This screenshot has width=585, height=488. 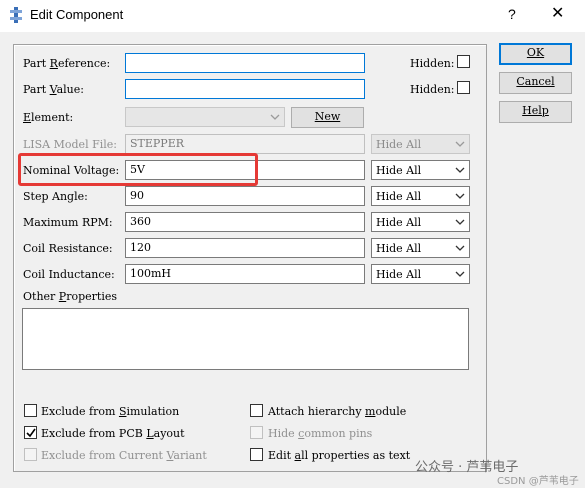 I want to click on close-button: ✕, so click(x=557, y=12).